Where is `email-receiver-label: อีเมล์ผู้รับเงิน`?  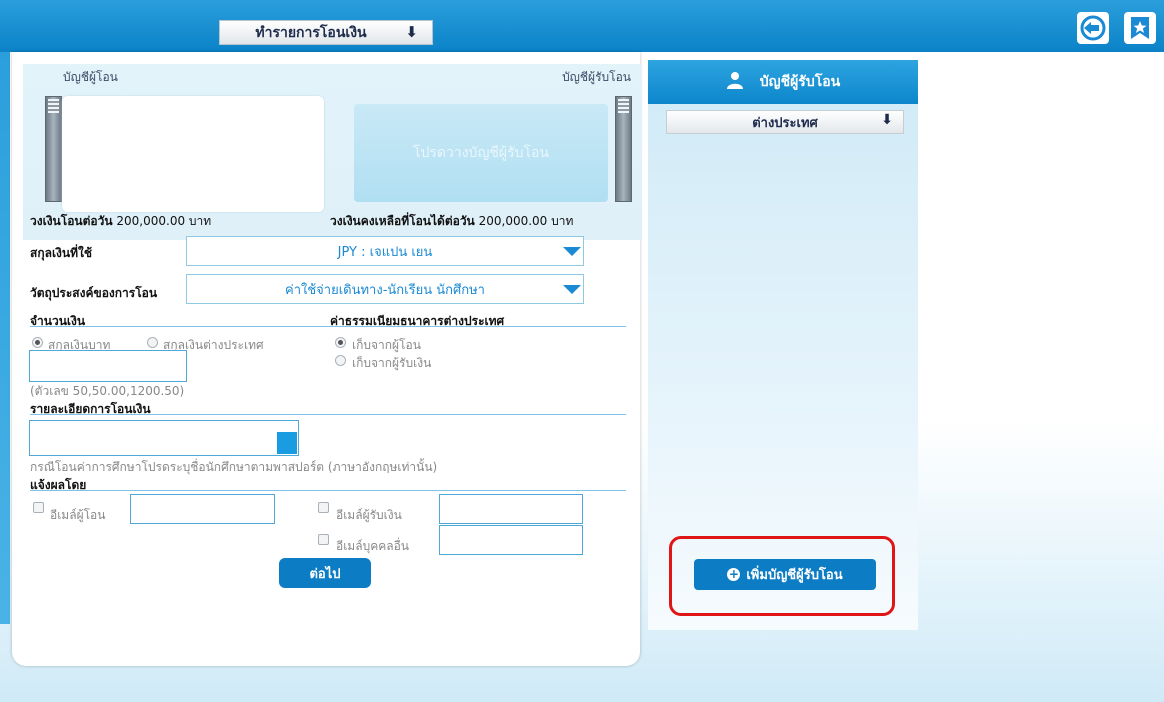 email-receiver-label: อีเมล์ผู้รับเงิน is located at coordinates (369, 515).